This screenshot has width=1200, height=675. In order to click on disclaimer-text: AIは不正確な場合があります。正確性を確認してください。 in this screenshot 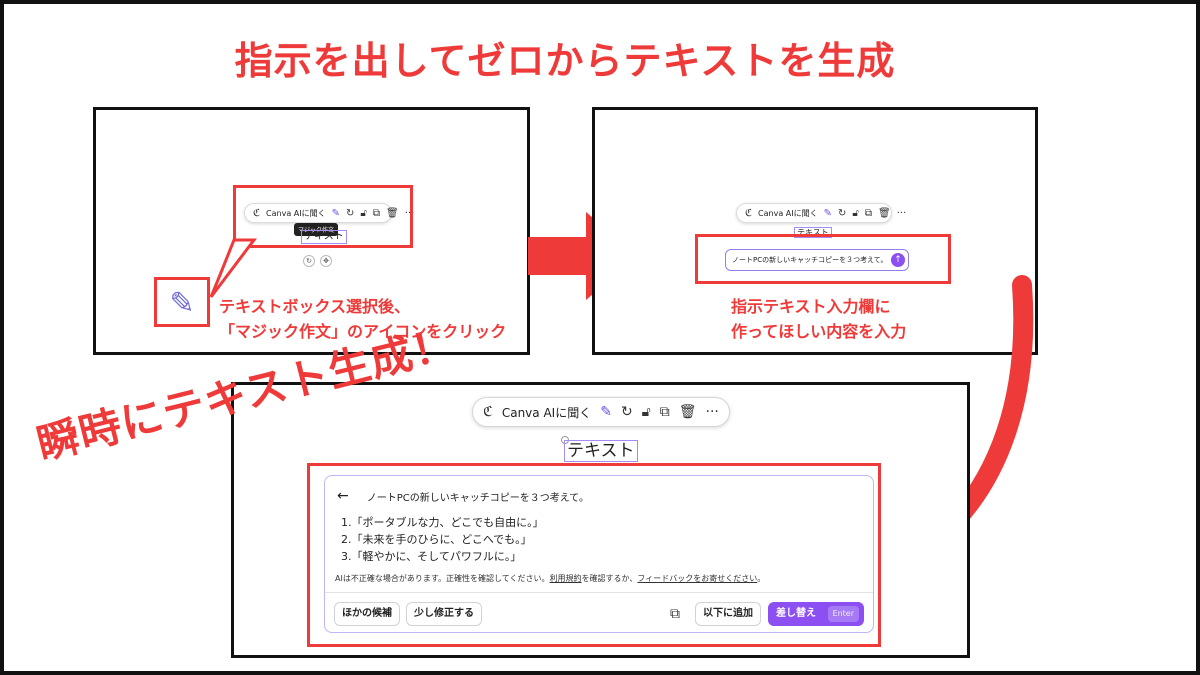, I will do `click(442, 578)`.